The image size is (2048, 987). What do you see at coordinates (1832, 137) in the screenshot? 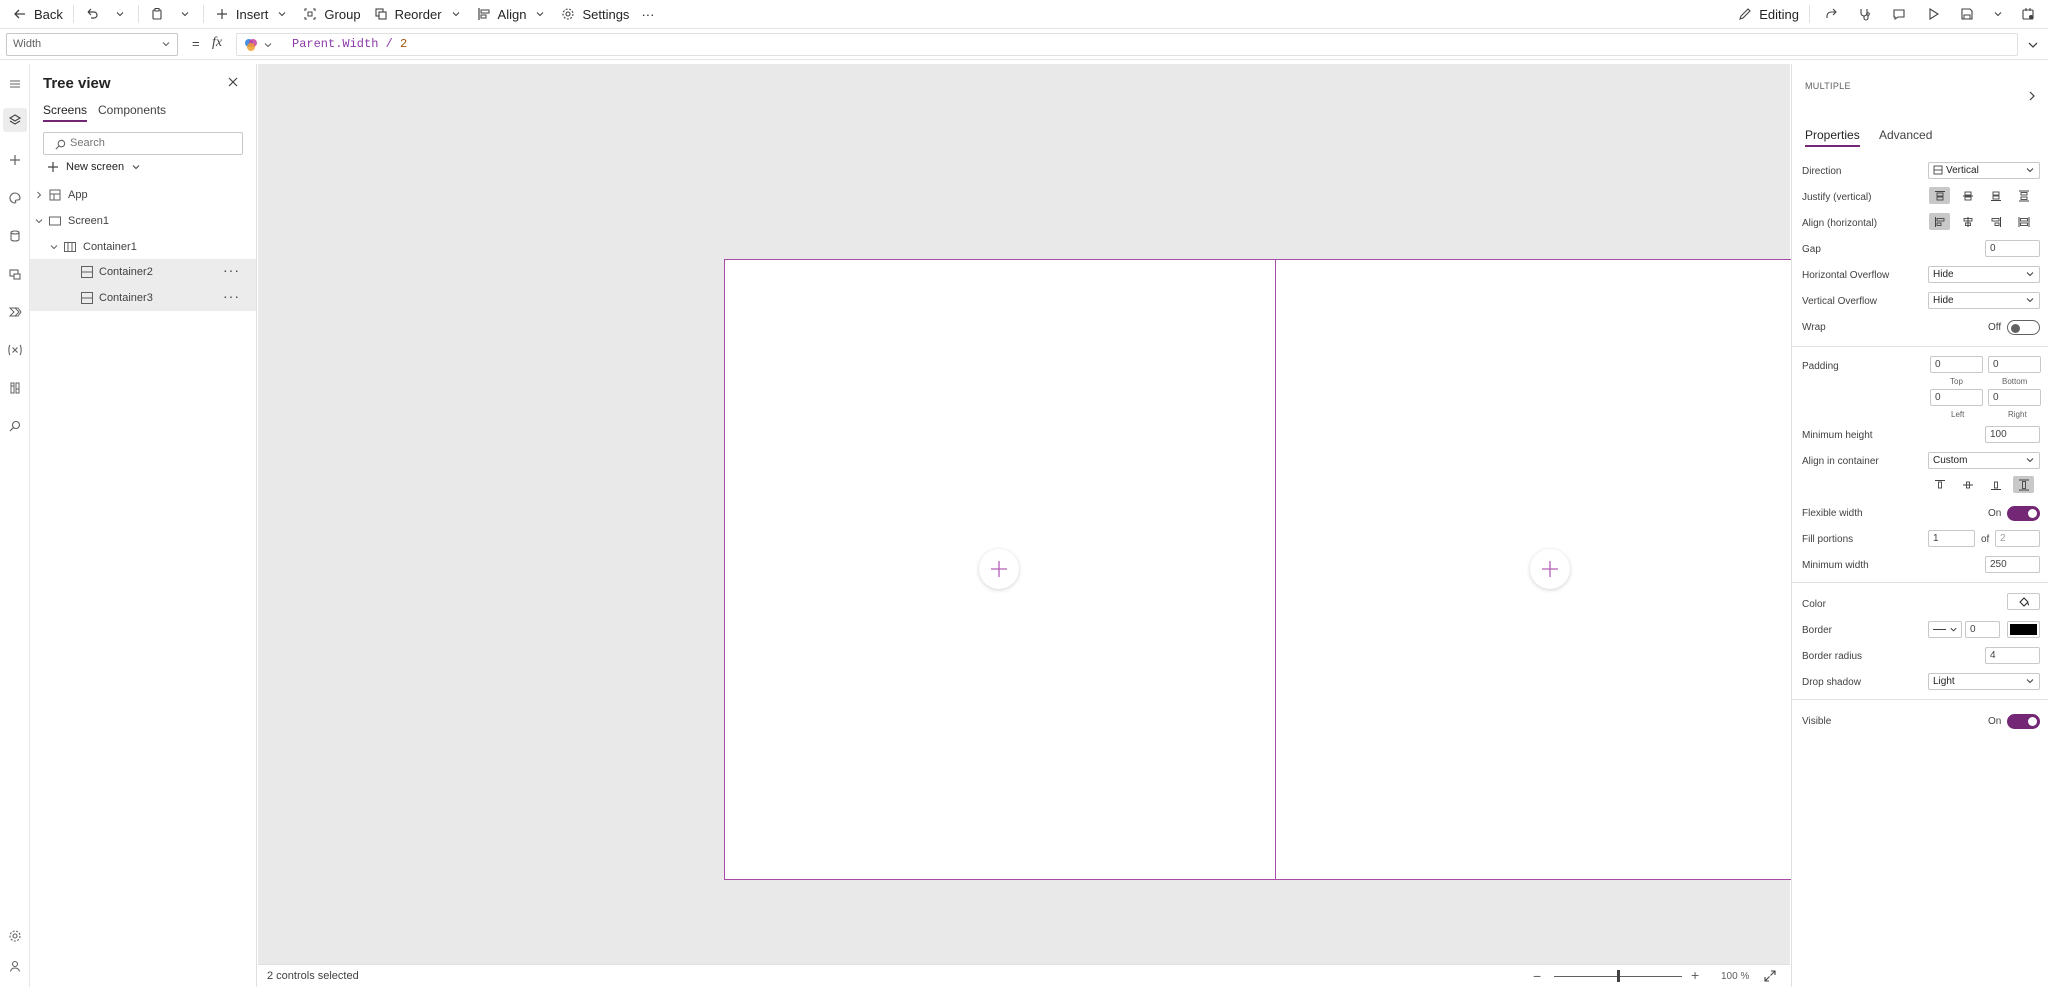
I see `tab-properties: Properties` at bounding box center [1832, 137].